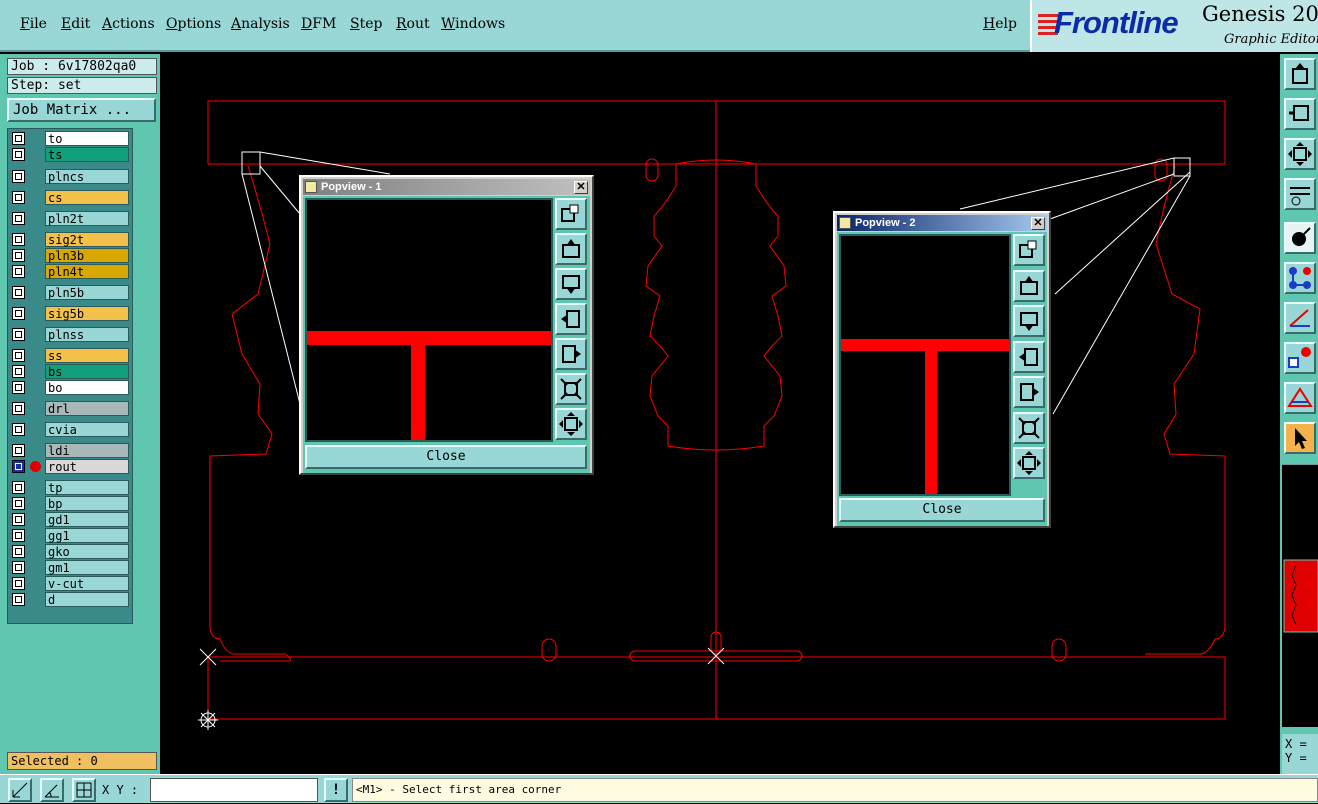  I want to click on layer-name: to, so click(87, 138).